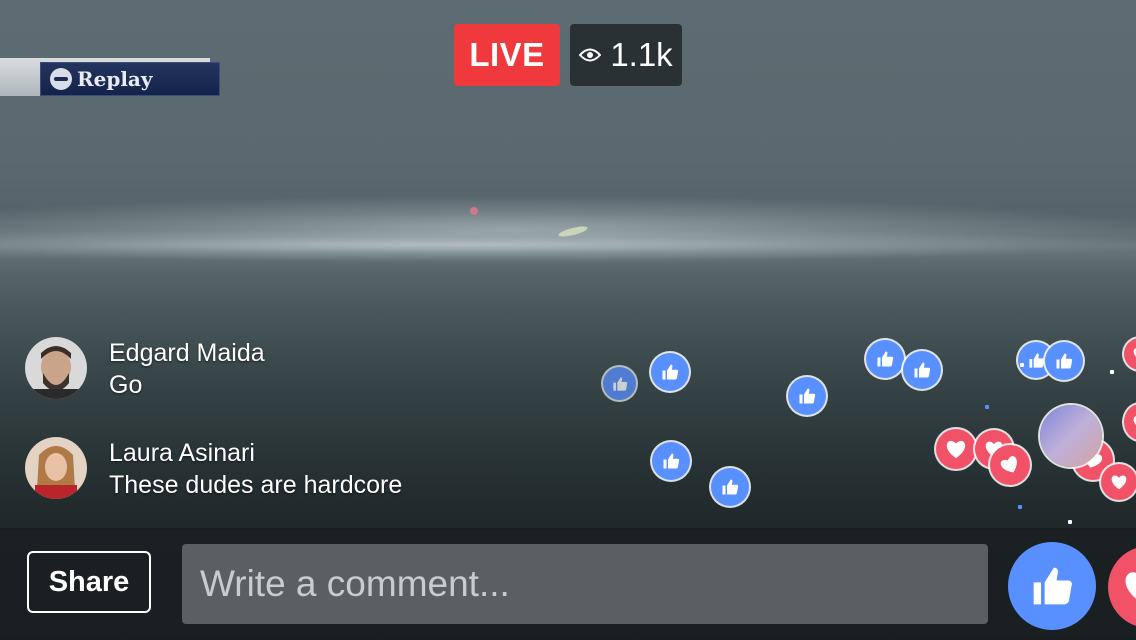 Image resolution: width=1136 pixels, height=640 pixels. I want to click on surfer, so click(474, 211).